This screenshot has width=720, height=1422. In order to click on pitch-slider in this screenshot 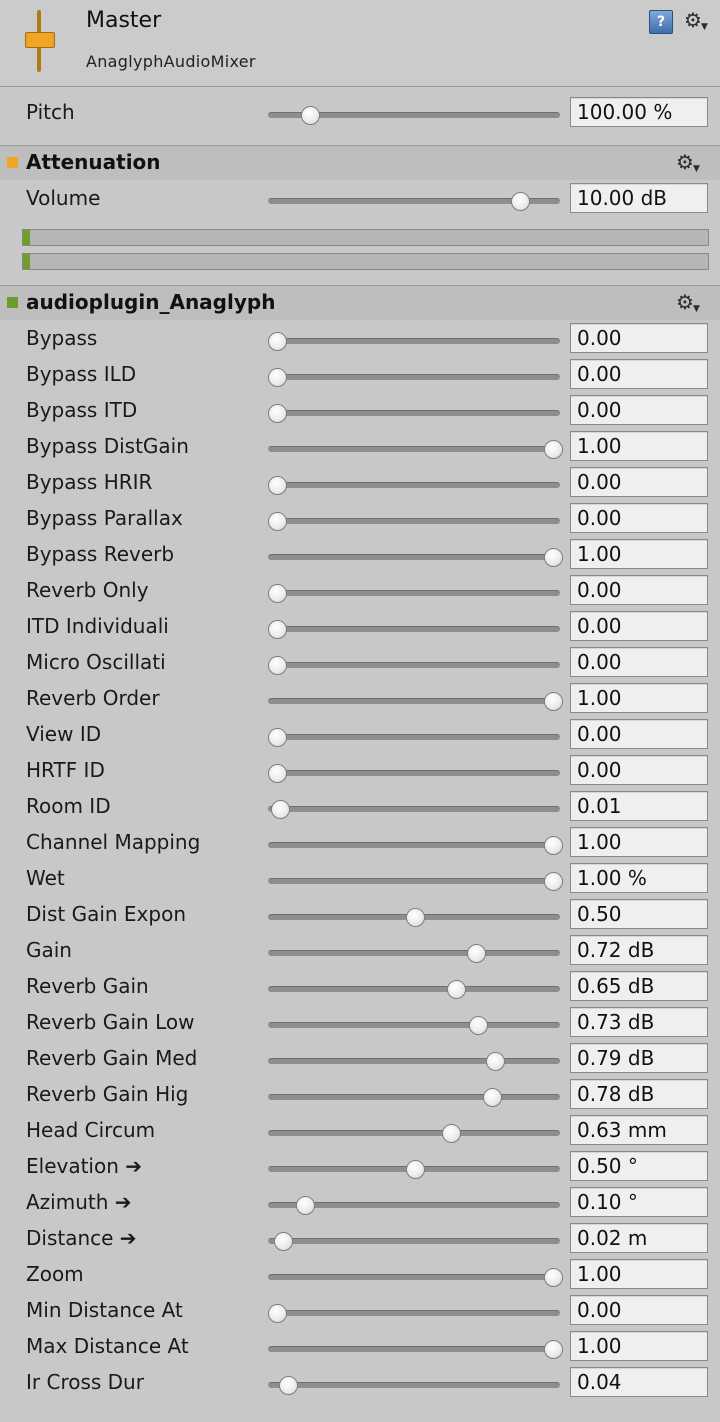, I will do `click(414, 115)`.